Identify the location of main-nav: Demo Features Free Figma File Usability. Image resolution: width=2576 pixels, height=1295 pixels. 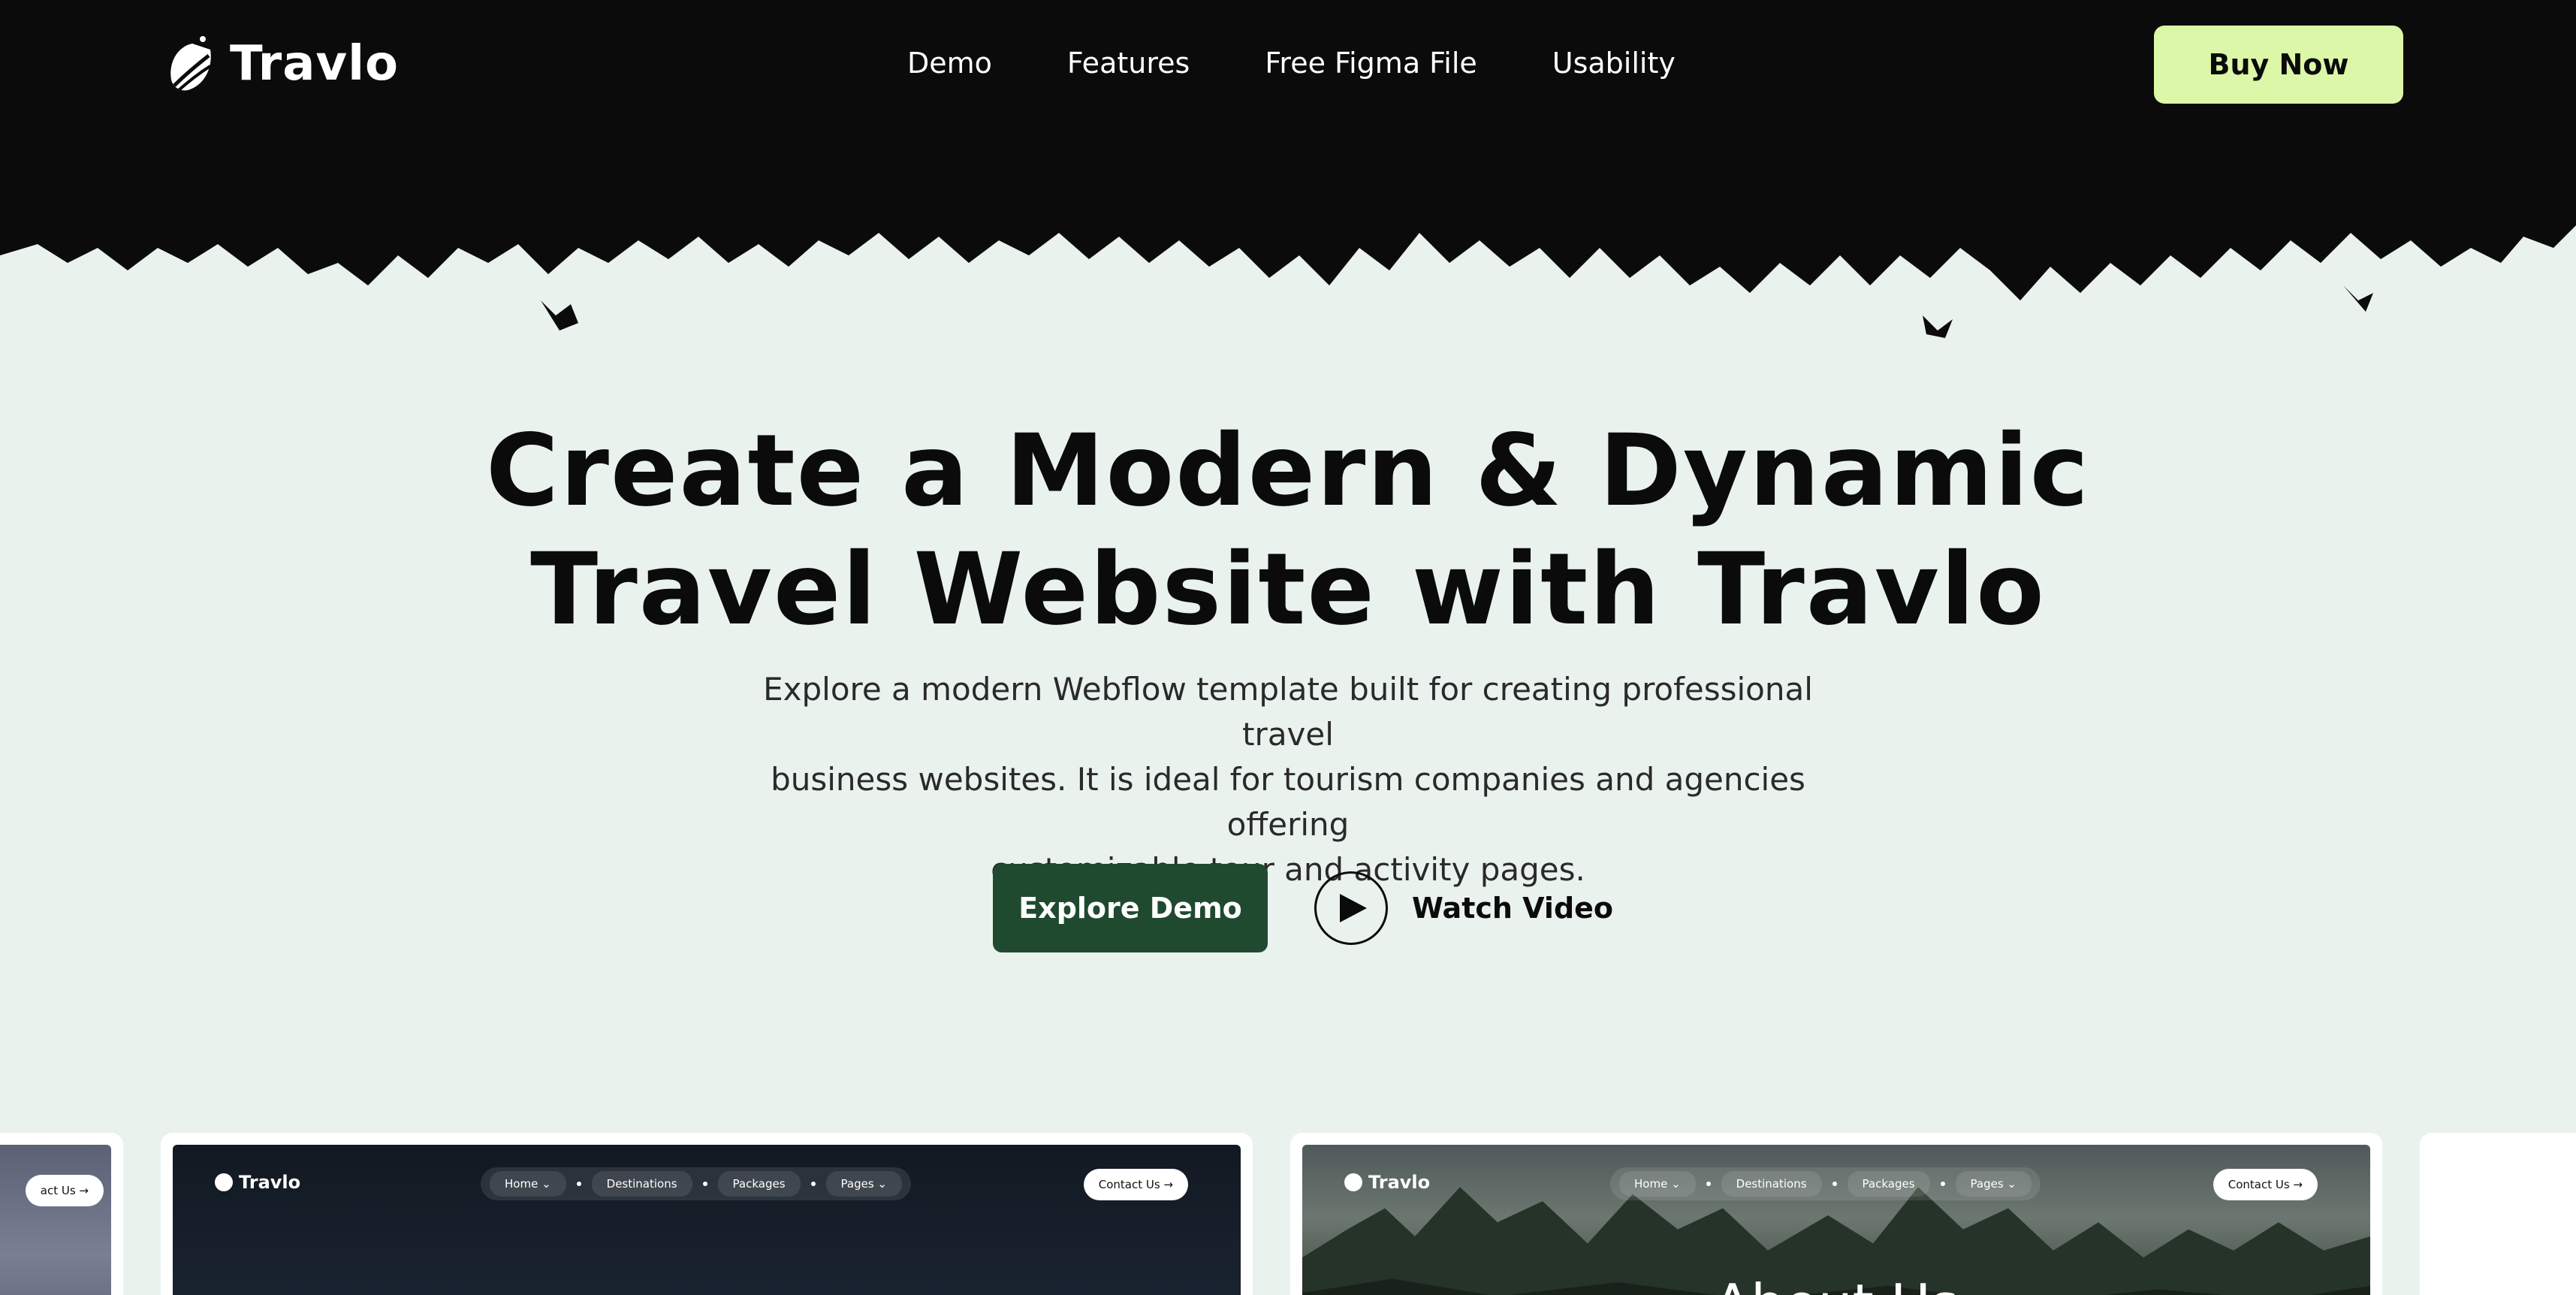
(1291, 63).